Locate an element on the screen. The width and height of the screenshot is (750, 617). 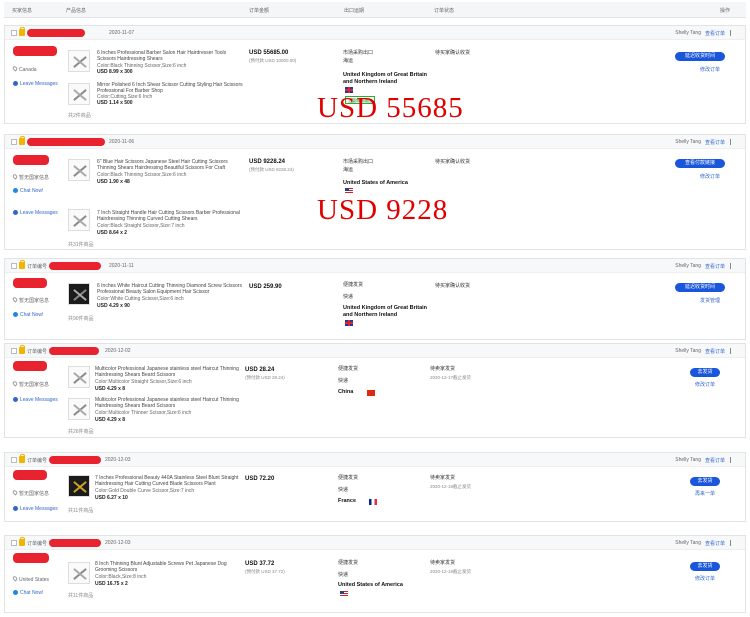
destination-country: United States of America is located at coordinates (370, 585).